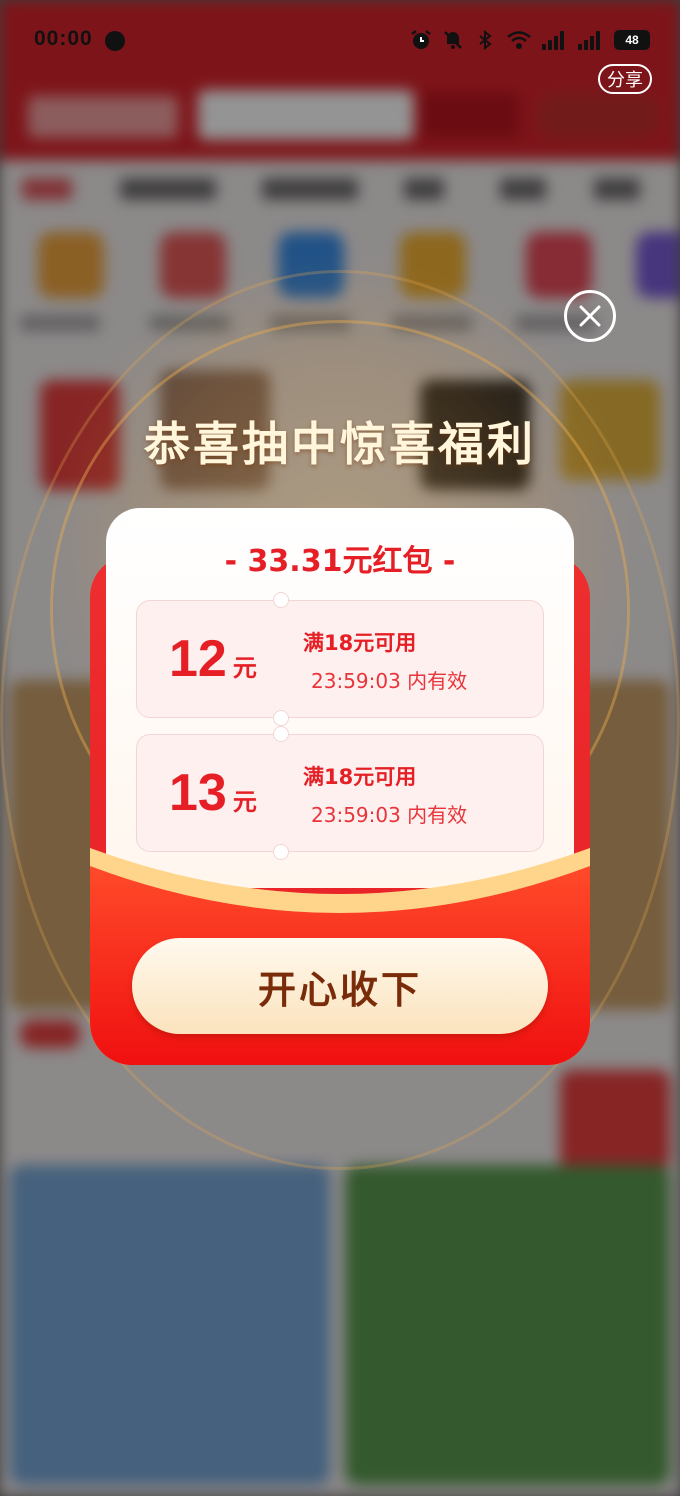  I want to click on notification-icon, so click(115, 41).